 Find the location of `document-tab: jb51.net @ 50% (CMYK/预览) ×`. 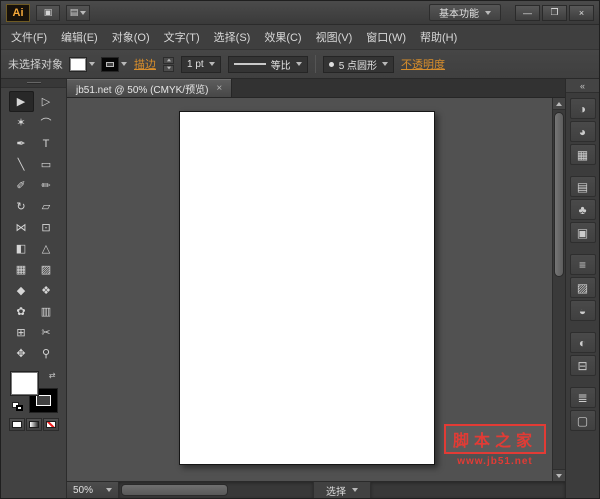

document-tab: jb51.net @ 50% (CMYK/预览) × is located at coordinates (150, 88).